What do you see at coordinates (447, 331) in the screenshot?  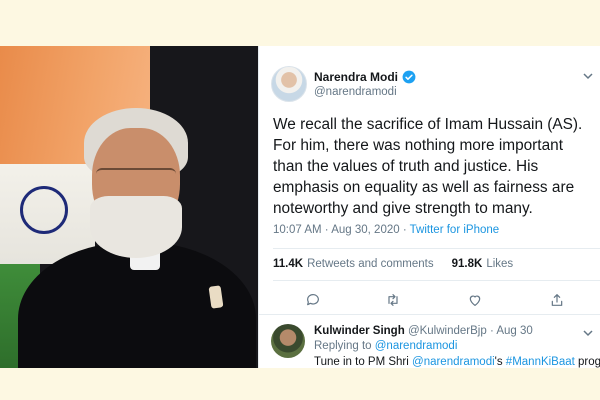 I see `reply-author-handle: @KulwinderBjp` at bounding box center [447, 331].